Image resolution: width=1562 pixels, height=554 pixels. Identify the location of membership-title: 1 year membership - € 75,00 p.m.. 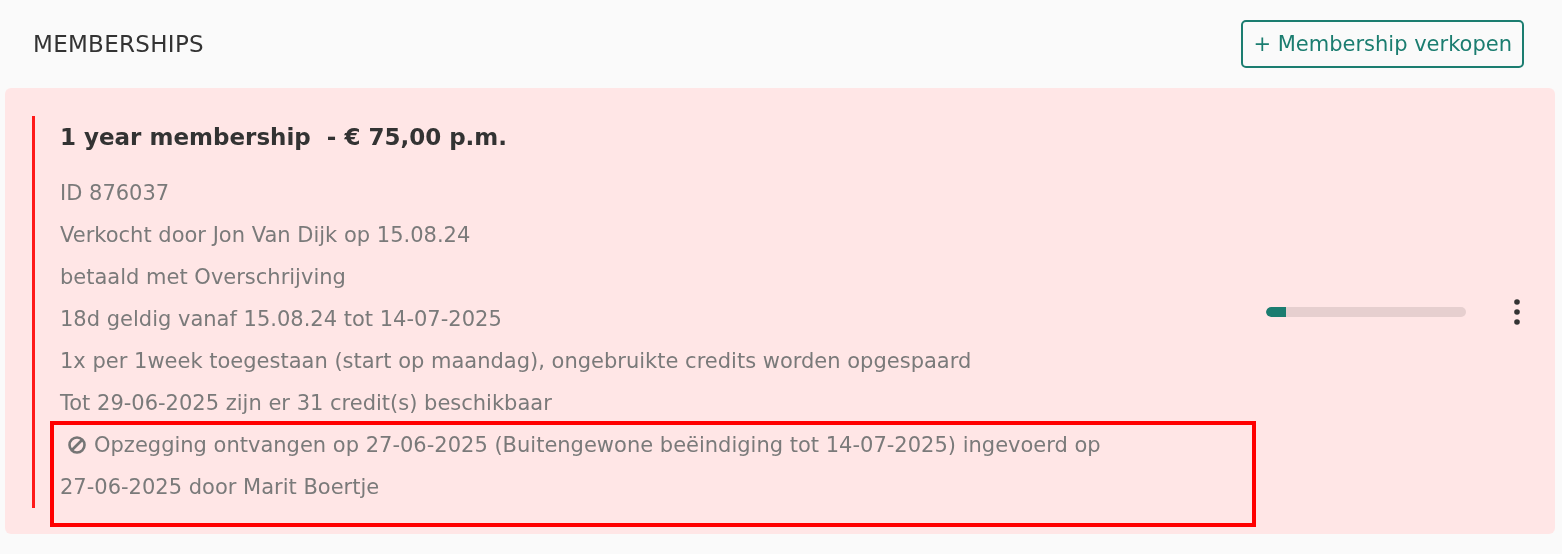
(284, 137).